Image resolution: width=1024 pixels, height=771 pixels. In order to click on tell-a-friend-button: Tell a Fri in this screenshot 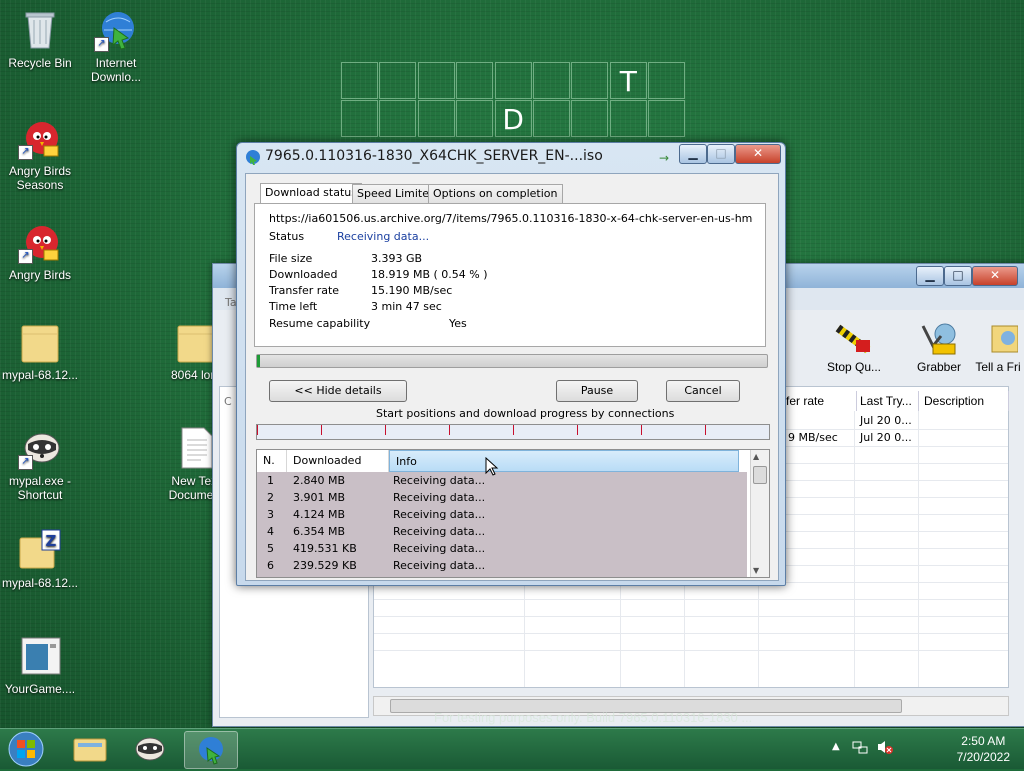, I will do `click(998, 348)`.